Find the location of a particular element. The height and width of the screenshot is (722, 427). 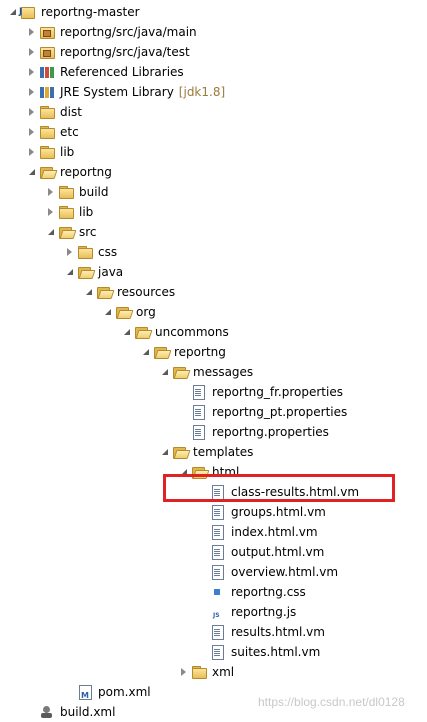

tree-item: resources is located at coordinates (130, 292).